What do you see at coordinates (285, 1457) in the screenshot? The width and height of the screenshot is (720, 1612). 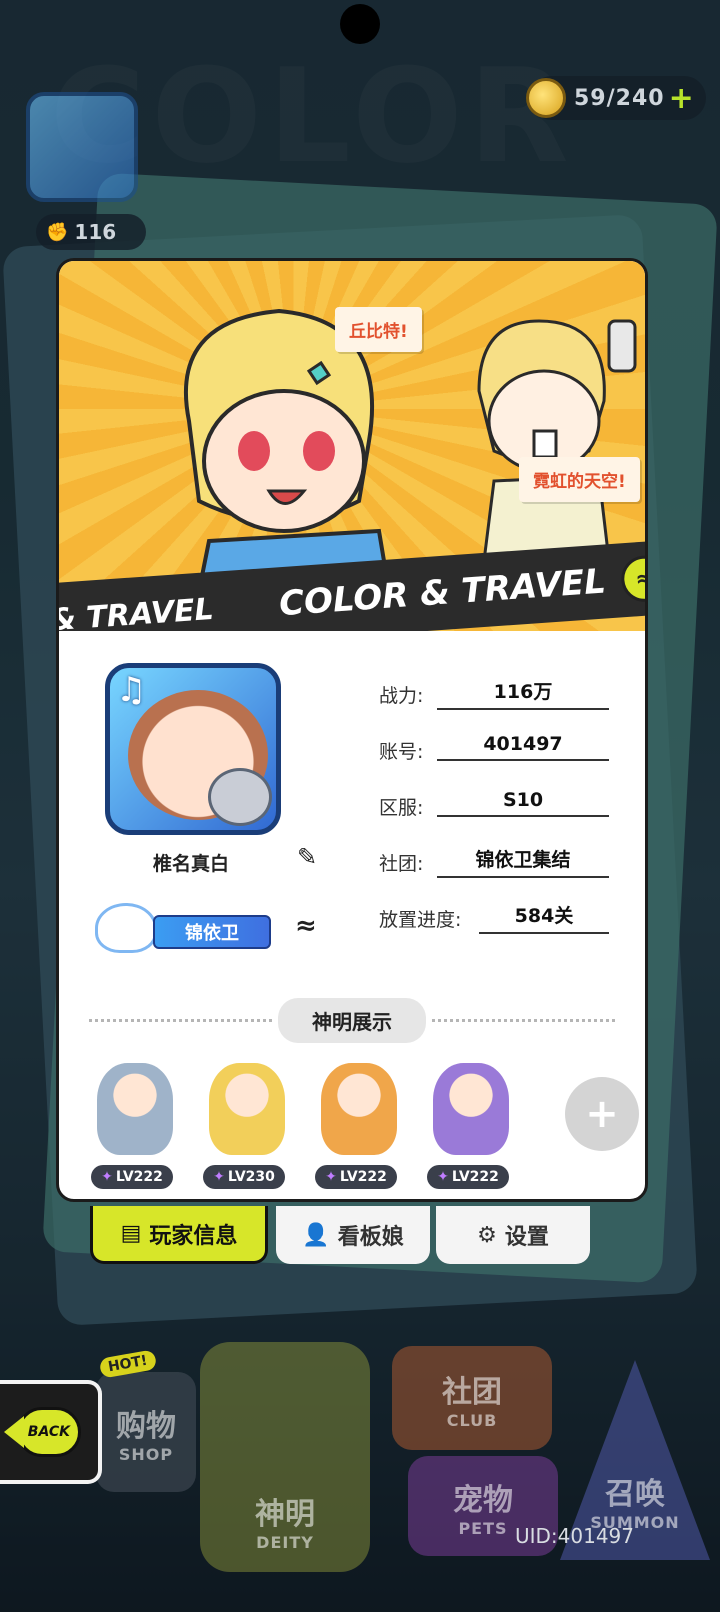 I see `deity-button: 神明 DEITY` at bounding box center [285, 1457].